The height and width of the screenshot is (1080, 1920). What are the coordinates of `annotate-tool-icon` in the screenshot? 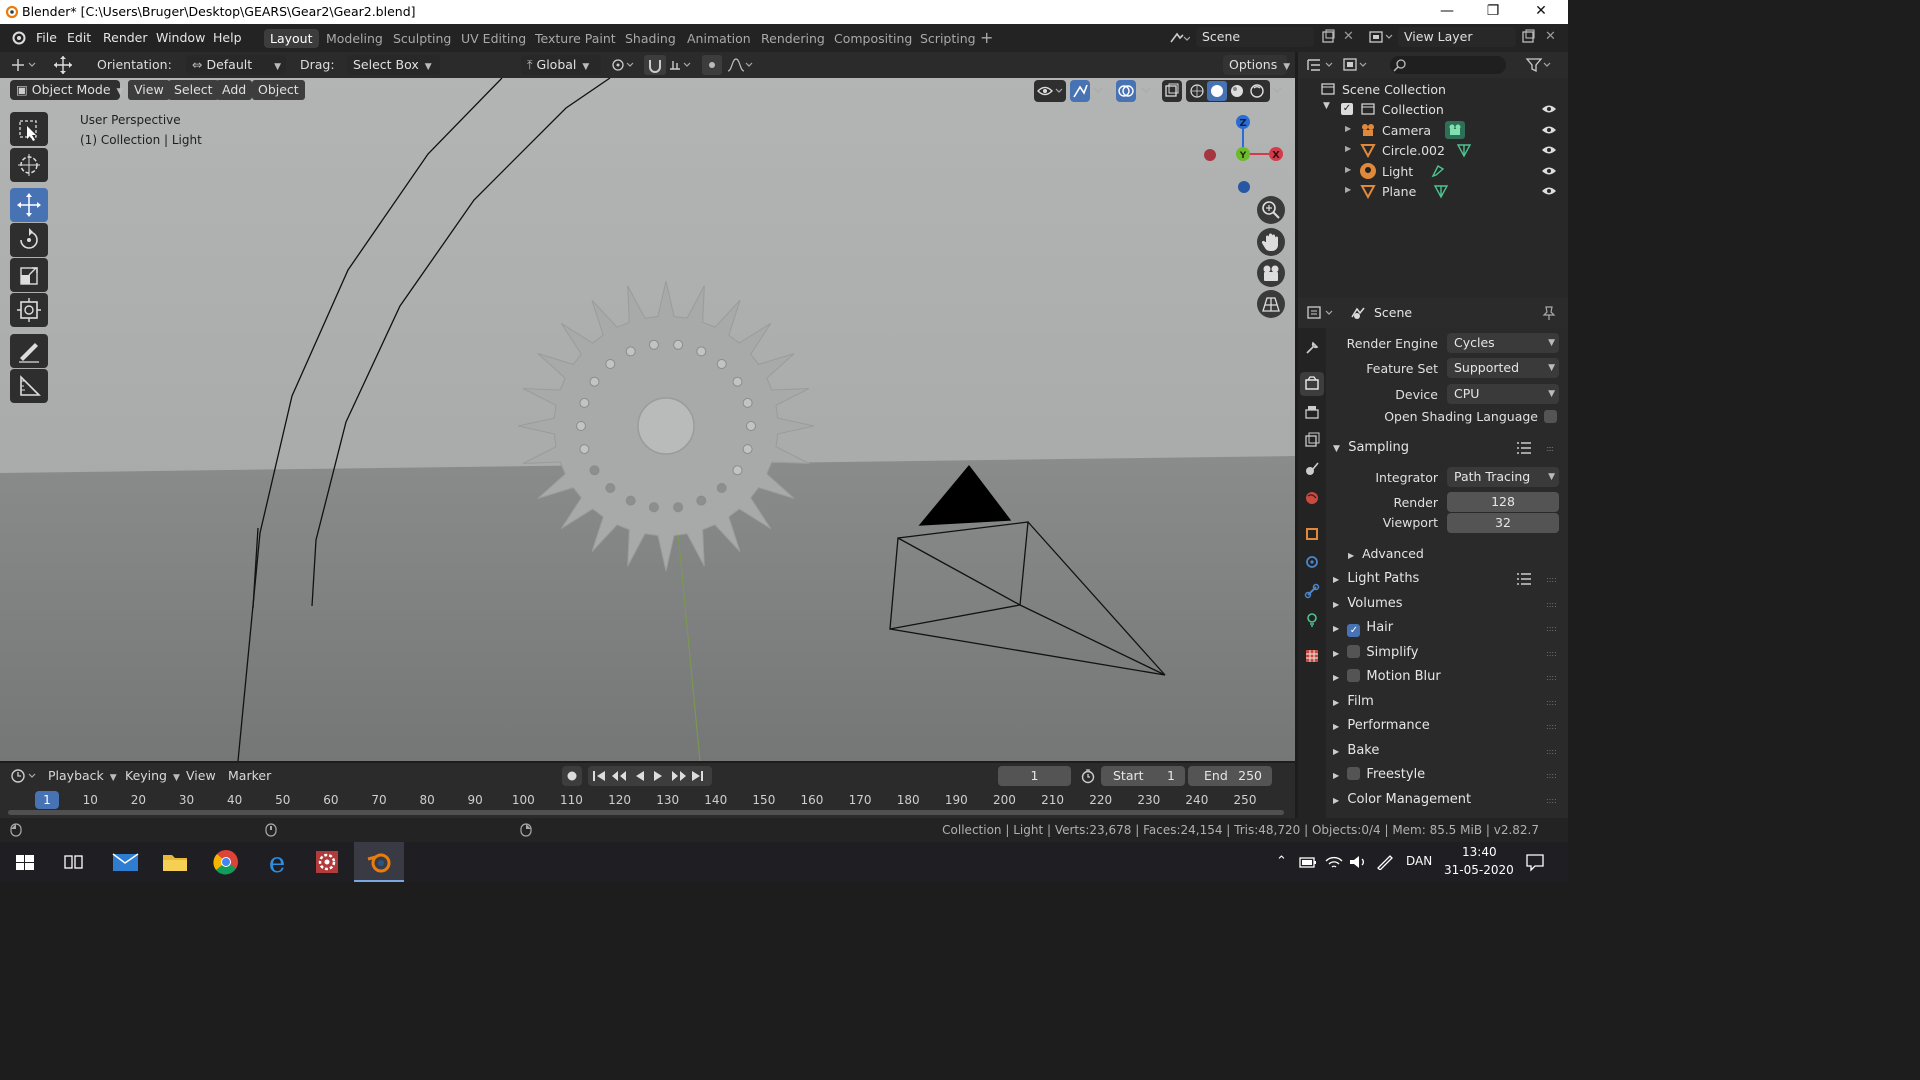 It's located at (29, 351).